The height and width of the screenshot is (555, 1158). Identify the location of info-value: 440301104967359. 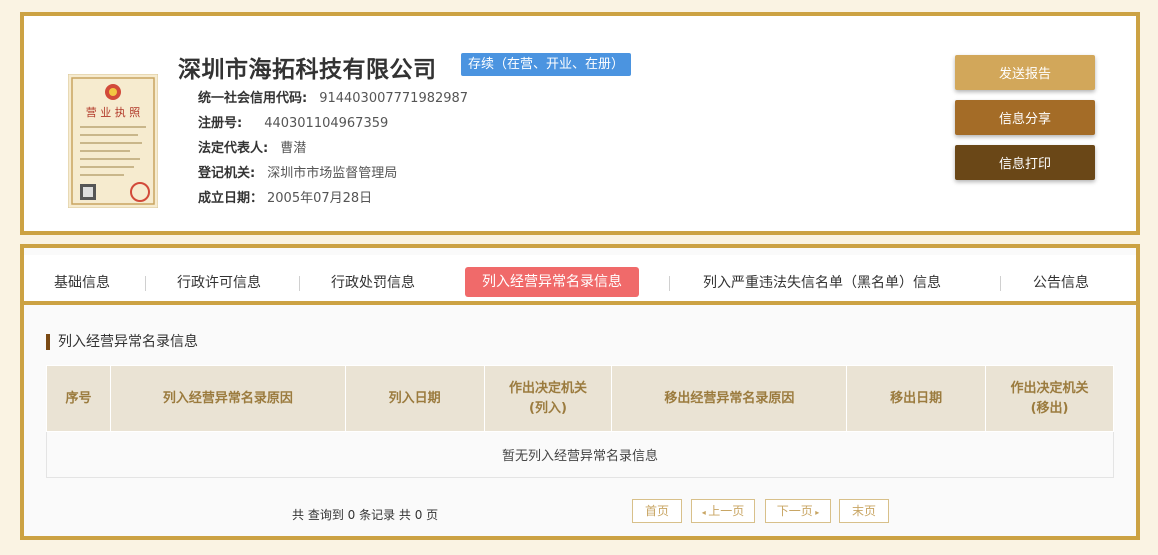
(326, 123).